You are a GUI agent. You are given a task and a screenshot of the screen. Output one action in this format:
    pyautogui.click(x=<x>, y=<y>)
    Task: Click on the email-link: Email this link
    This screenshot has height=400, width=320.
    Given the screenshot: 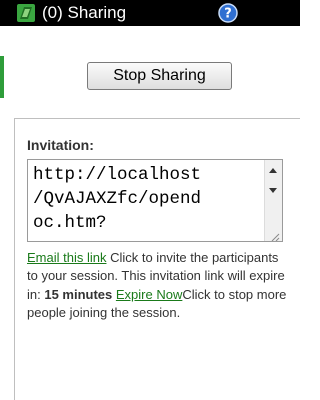 What is the action you would take?
    pyautogui.click(x=66, y=257)
    